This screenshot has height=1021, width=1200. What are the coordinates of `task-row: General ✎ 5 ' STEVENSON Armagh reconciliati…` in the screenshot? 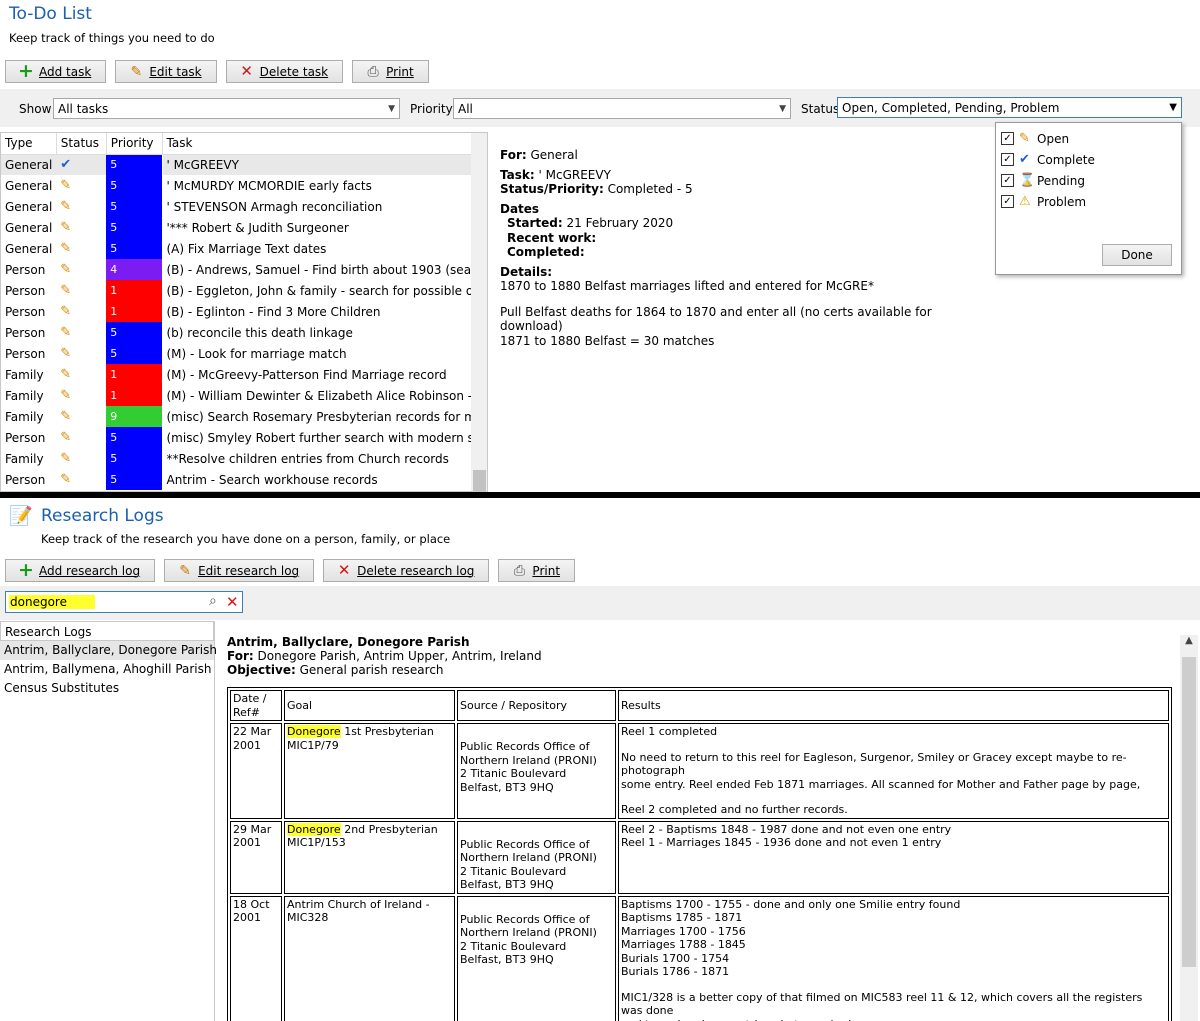 It's located at (236, 206).